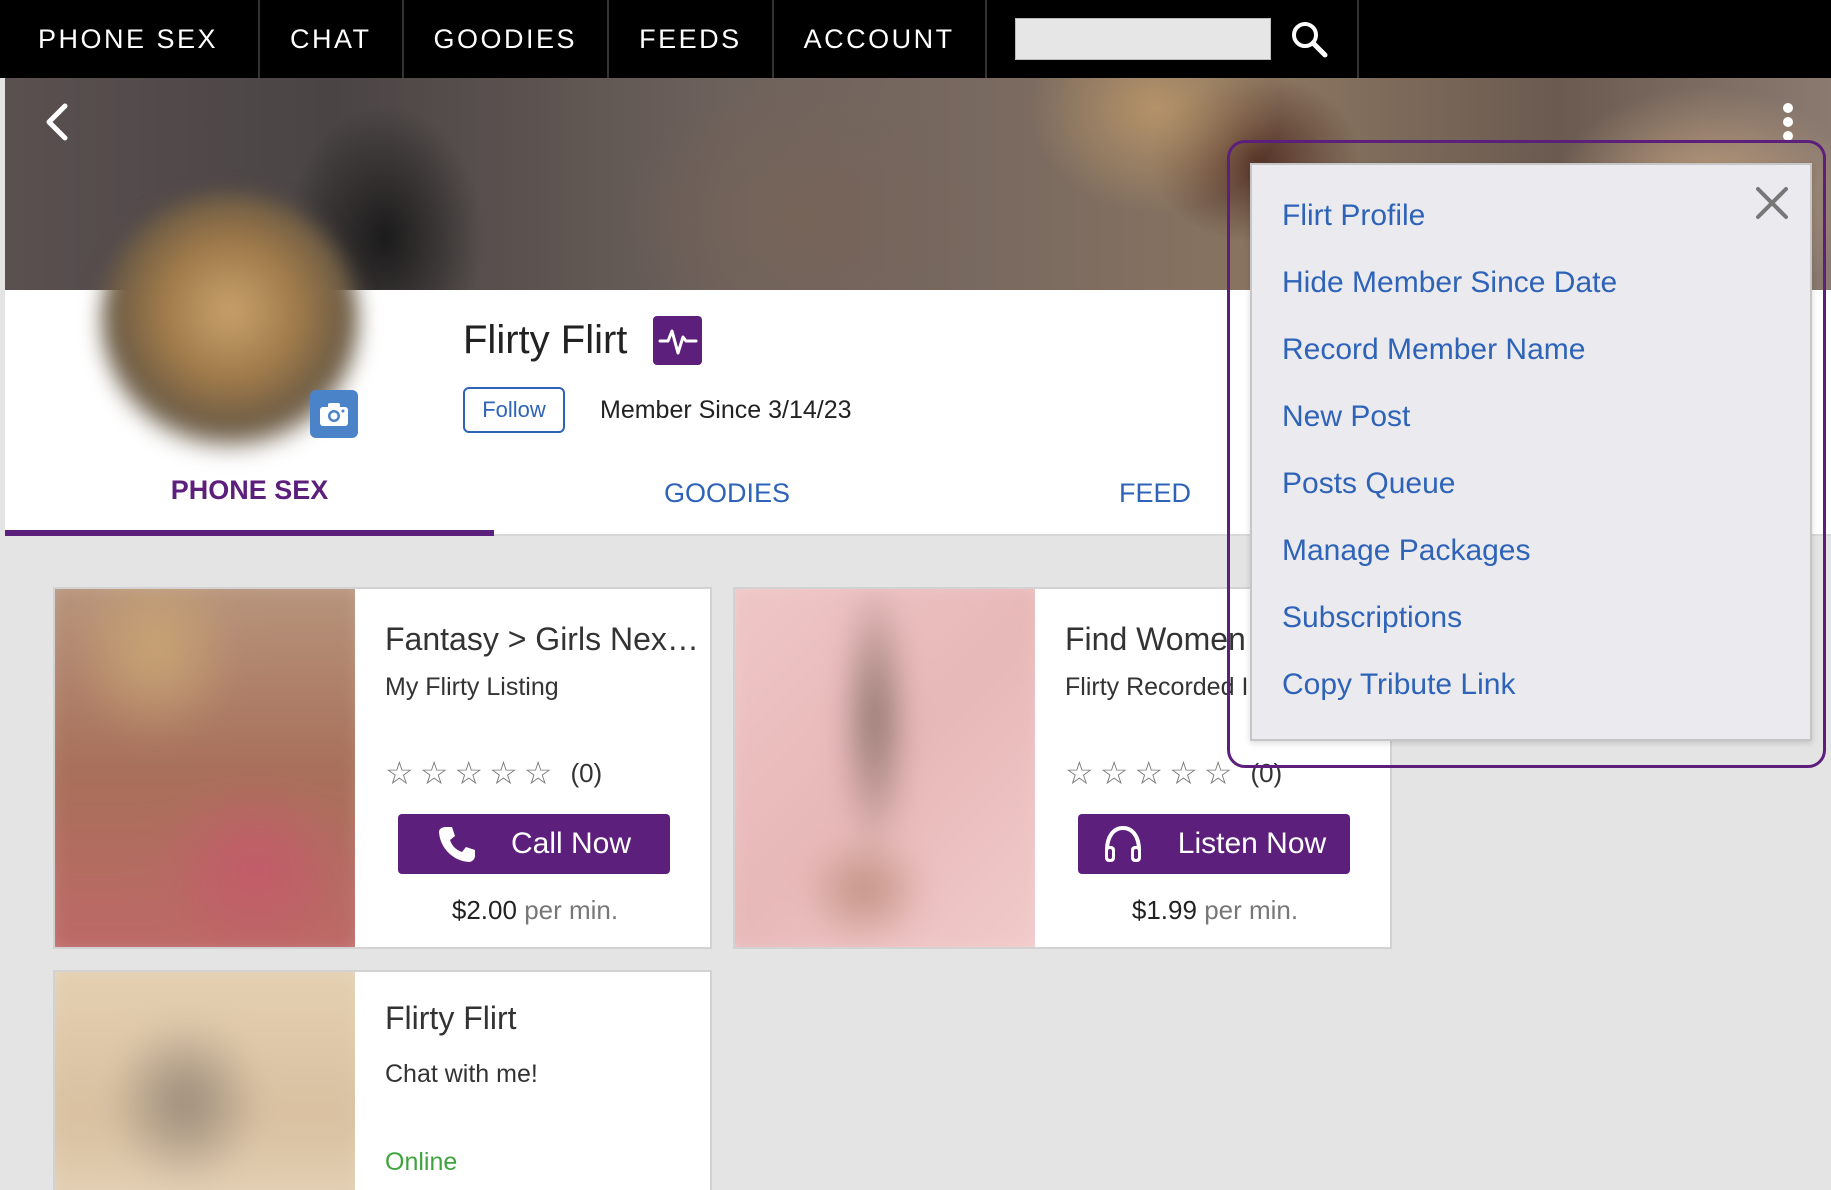  I want to click on menu-item-posts-queue: Posts Queue, so click(1368, 484).